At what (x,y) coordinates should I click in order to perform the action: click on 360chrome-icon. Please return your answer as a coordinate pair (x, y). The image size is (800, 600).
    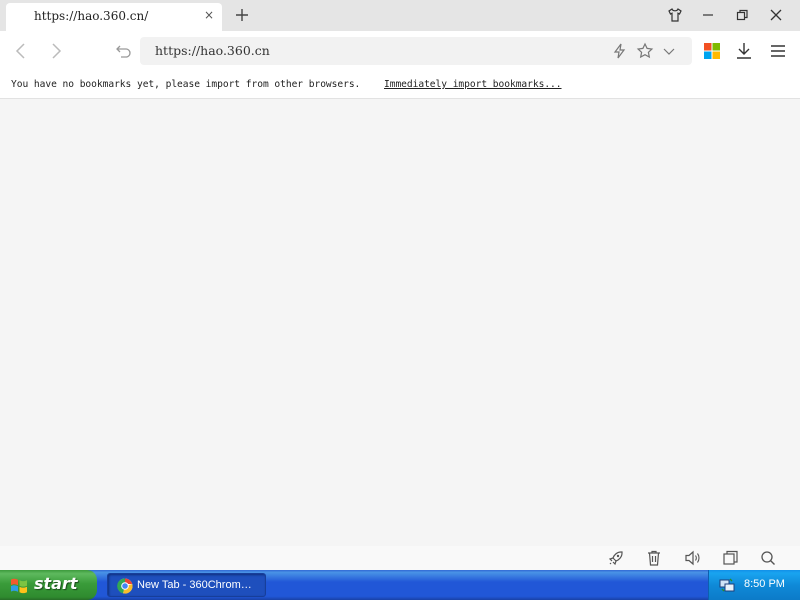
    Looking at the image, I should click on (125, 586).